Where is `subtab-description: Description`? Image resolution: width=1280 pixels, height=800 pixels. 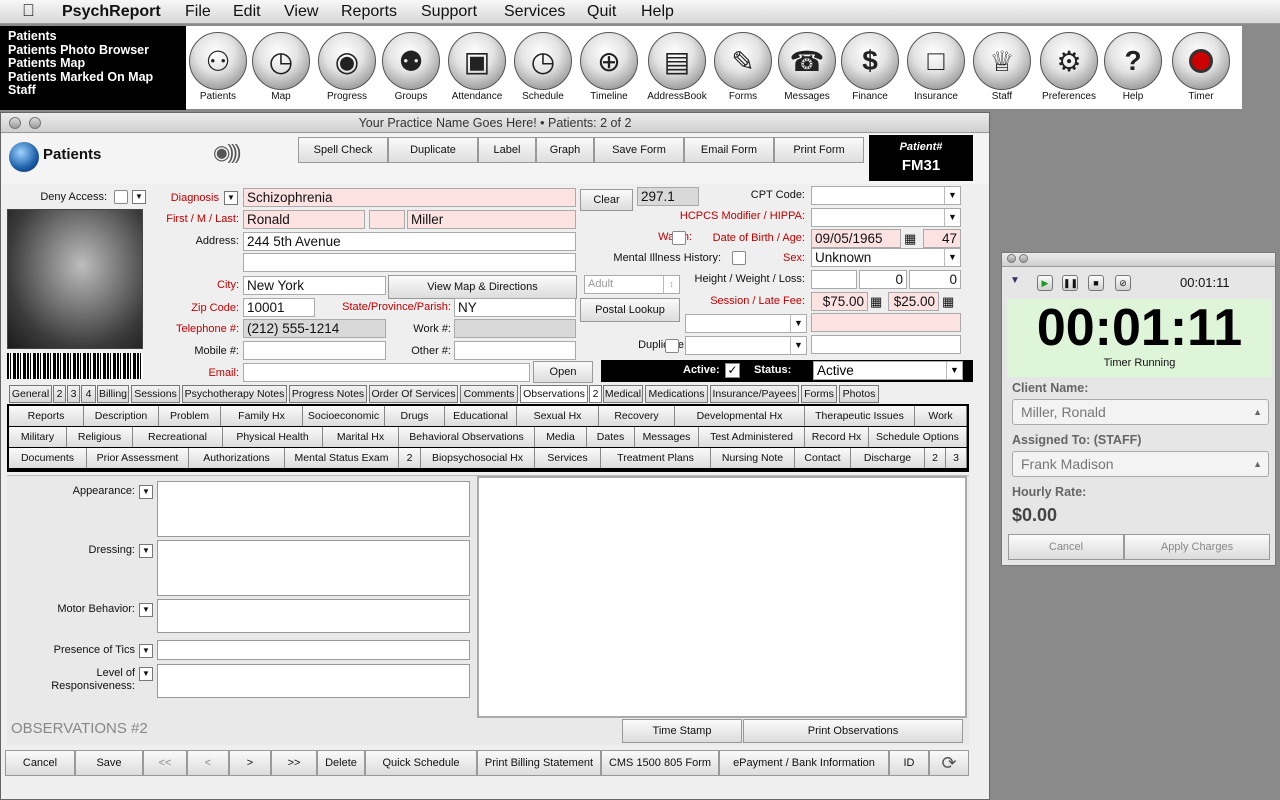
subtab-description: Description is located at coordinates (121, 416).